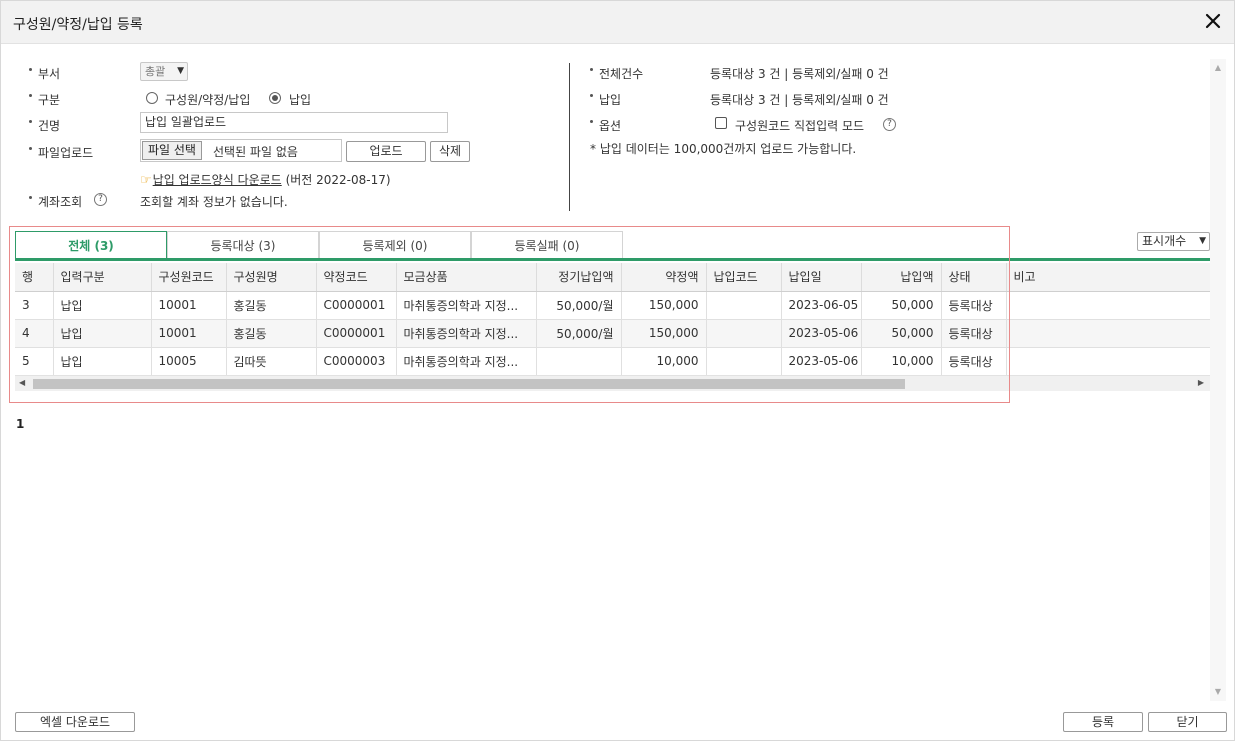 The width and height of the screenshot is (1235, 741). I want to click on col-header-pledge-code: 약정코드, so click(356, 277).